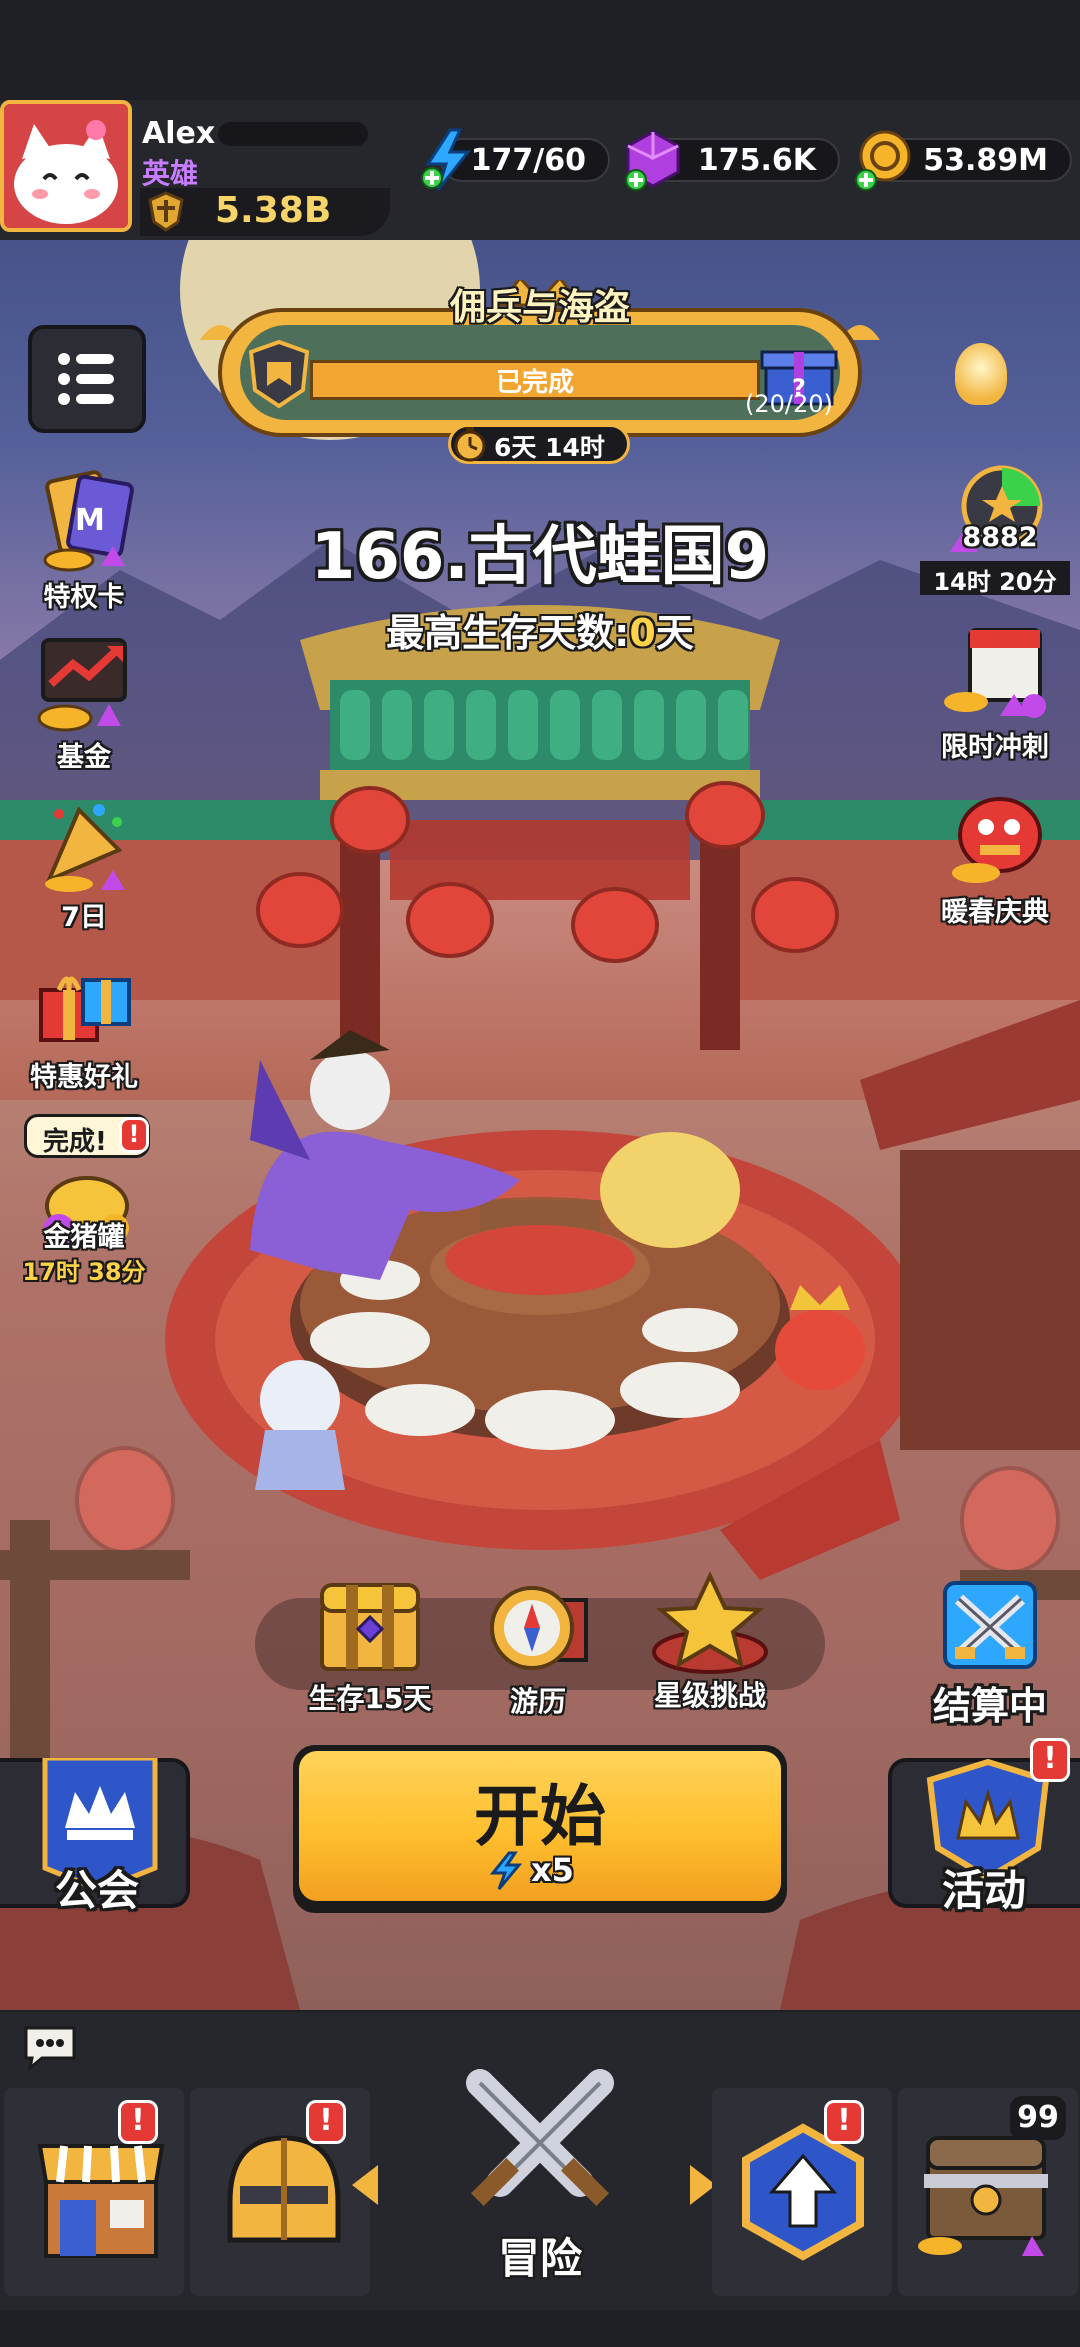 The width and height of the screenshot is (1080, 2347). I want to click on start-energy-icon, so click(506, 1871).